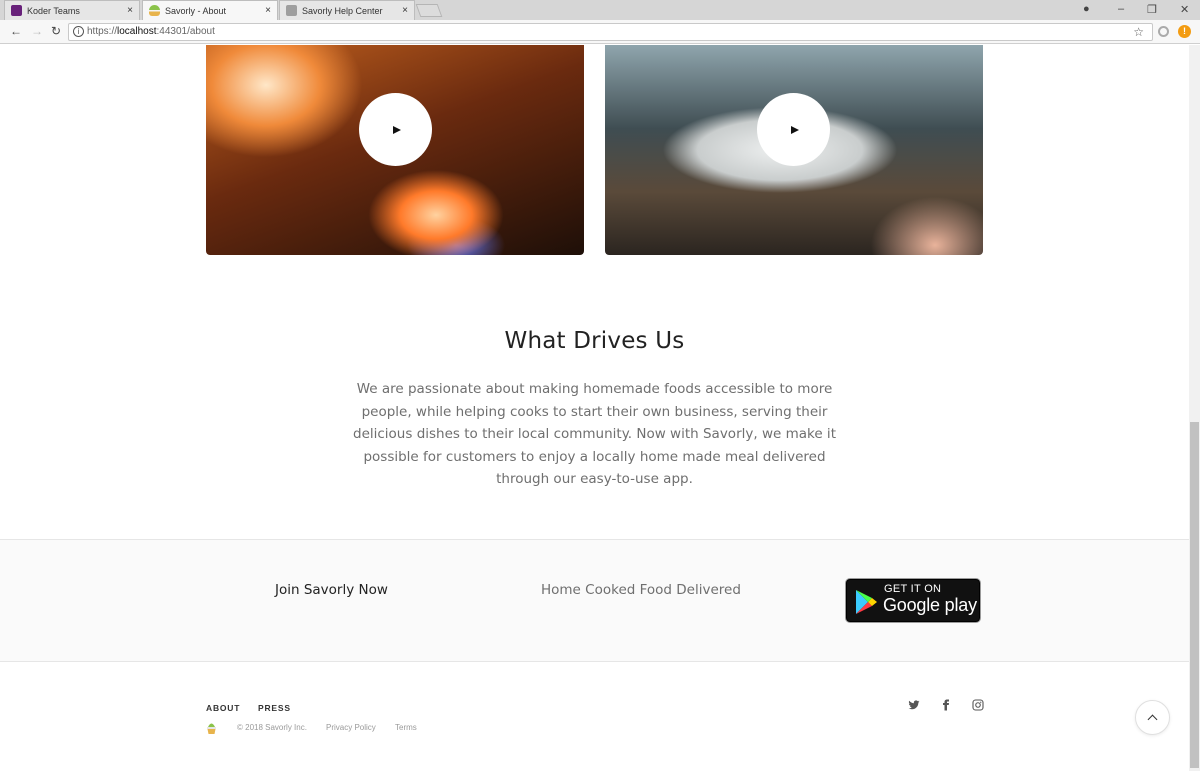 This screenshot has width=1200, height=771. I want to click on tagline-text: Home Cooked Food Delivered, so click(641, 590).